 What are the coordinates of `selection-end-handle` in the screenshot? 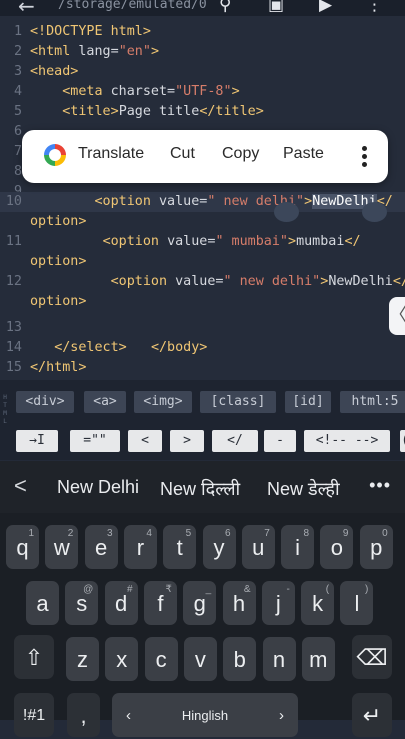 It's located at (374, 212).